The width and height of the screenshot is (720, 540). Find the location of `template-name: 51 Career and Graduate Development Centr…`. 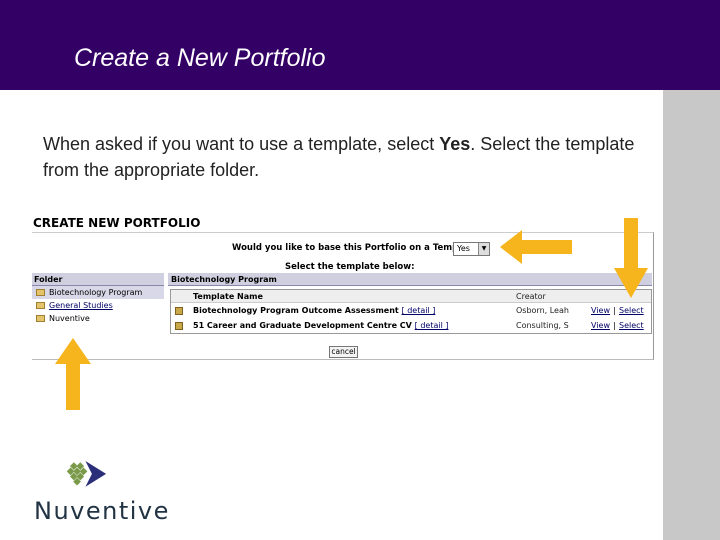

template-name: 51 Career and Graduate Development Centr… is located at coordinates (320, 325).